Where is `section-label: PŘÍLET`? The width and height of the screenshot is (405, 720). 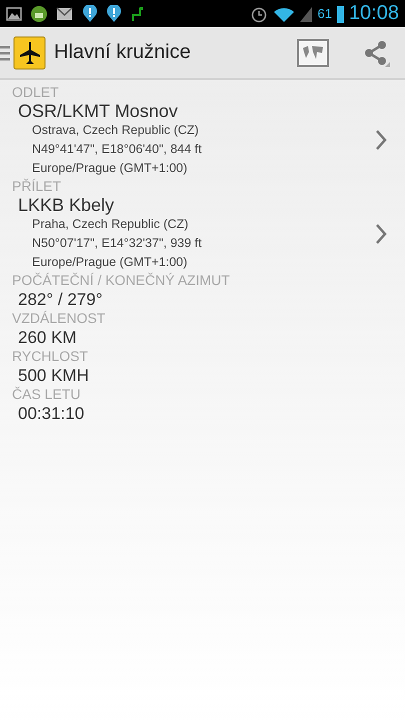 section-label: PŘÍLET is located at coordinates (37, 186).